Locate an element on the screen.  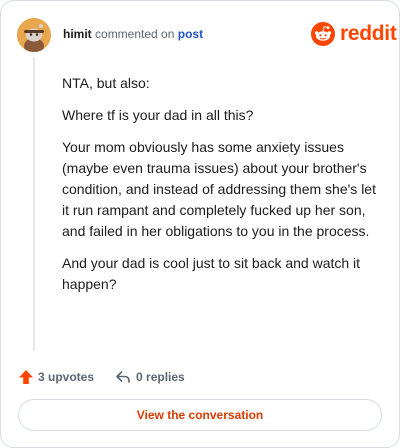
comment-header: himit commented on post is located at coordinates (133, 34).